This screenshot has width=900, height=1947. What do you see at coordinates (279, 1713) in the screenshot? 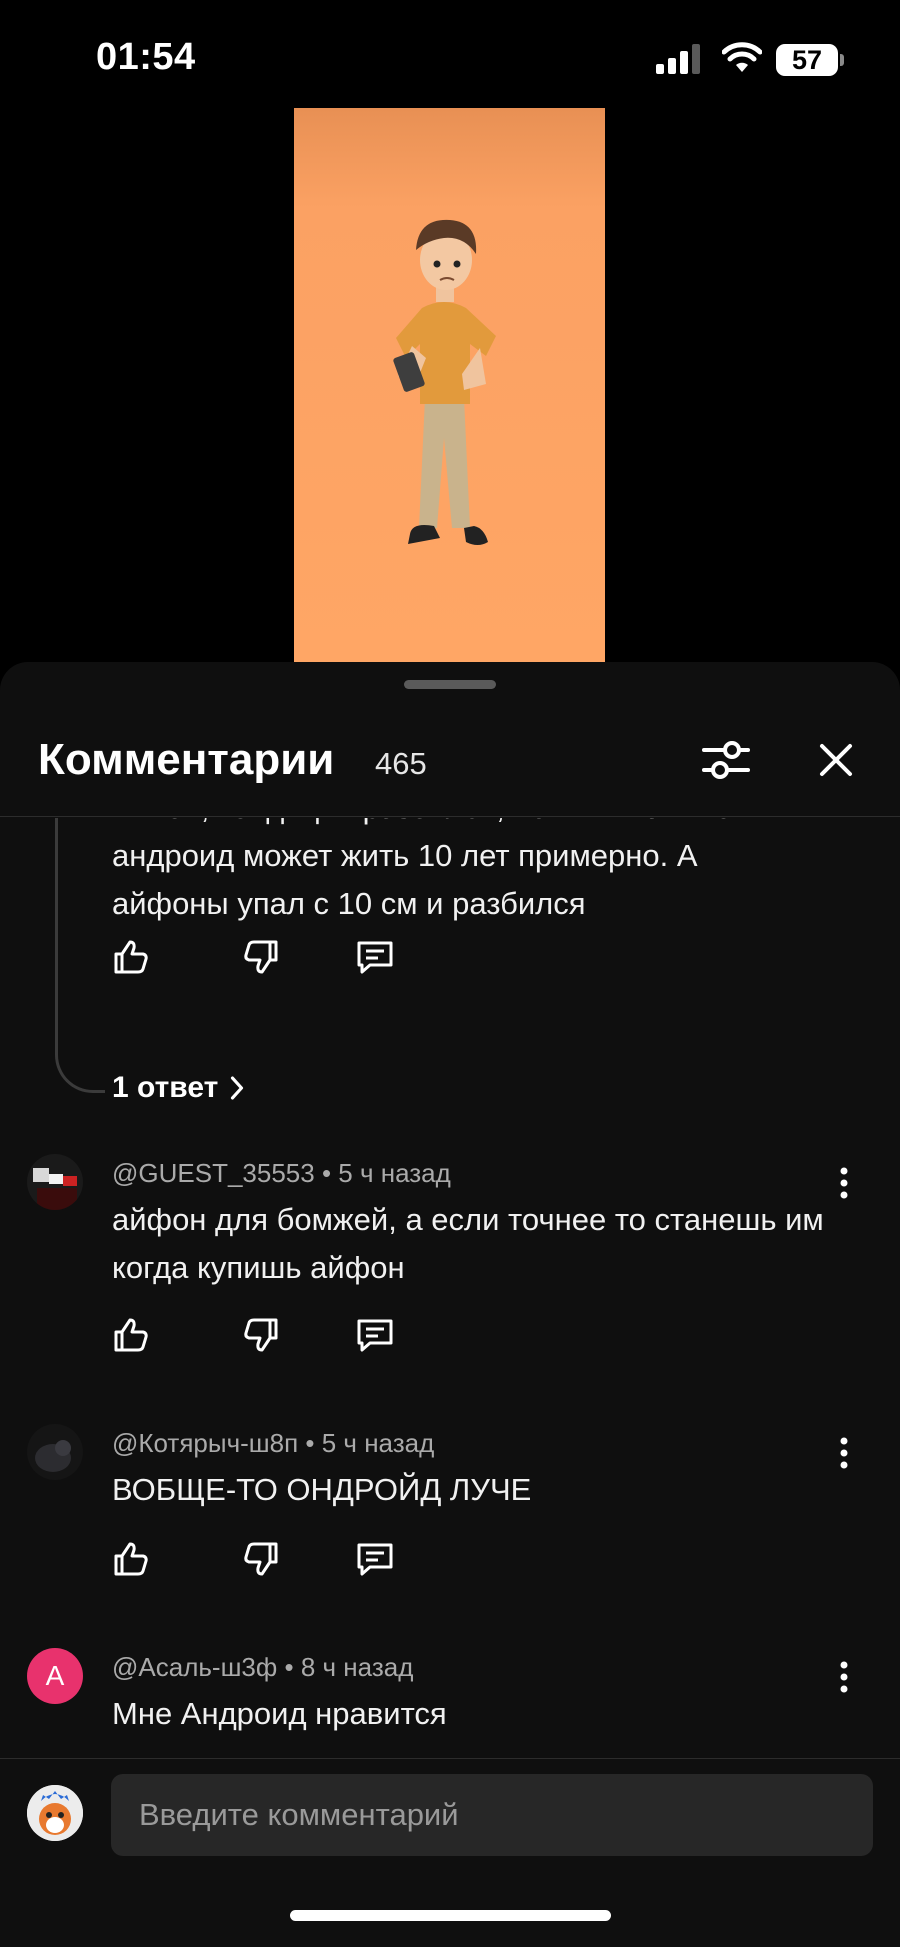
I see `comment-text: Мне Андроид нравится` at bounding box center [279, 1713].